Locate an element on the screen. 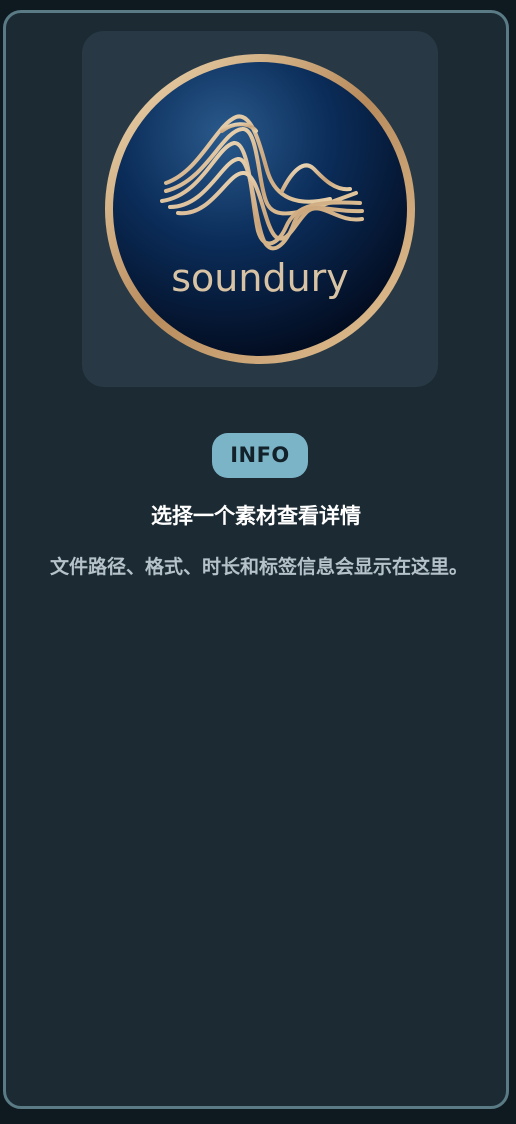  empty-state-title: 选择一个素材查看详情 is located at coordinates (256, 516).